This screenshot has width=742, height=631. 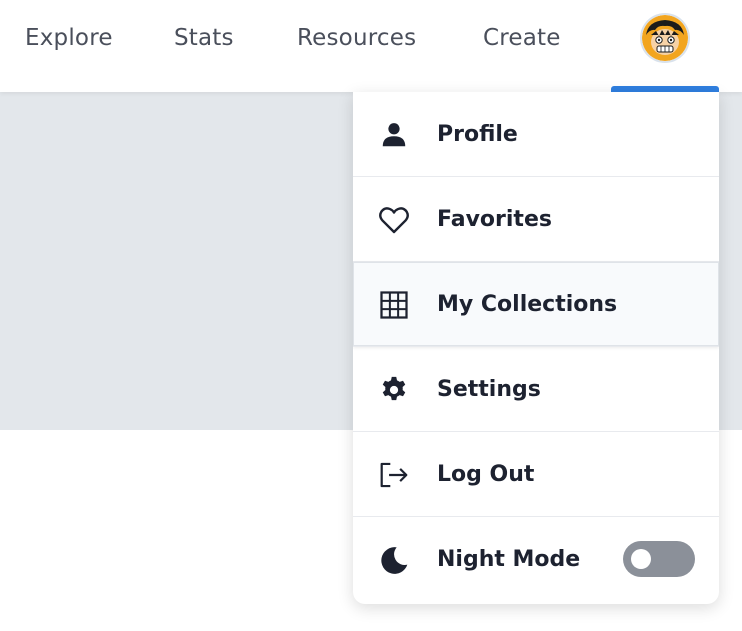 I want to click on top-navigation: Explore Stats Resources Create, so click(x=371, y=46).